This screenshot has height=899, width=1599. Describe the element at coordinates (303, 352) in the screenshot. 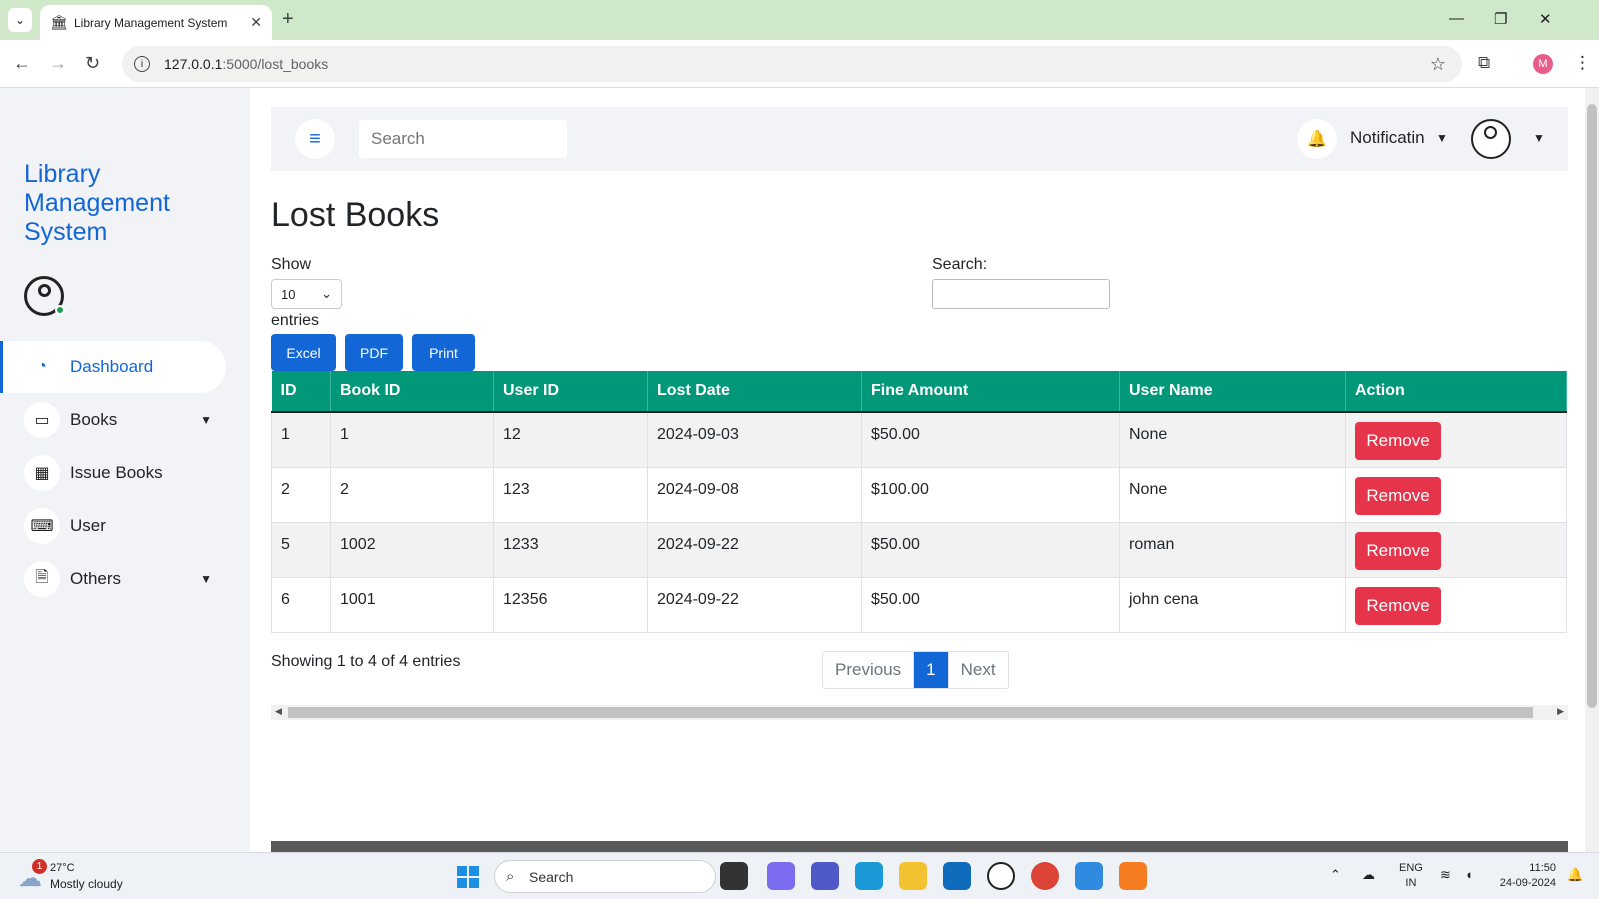

I see `excel-button: Excel` at that location.